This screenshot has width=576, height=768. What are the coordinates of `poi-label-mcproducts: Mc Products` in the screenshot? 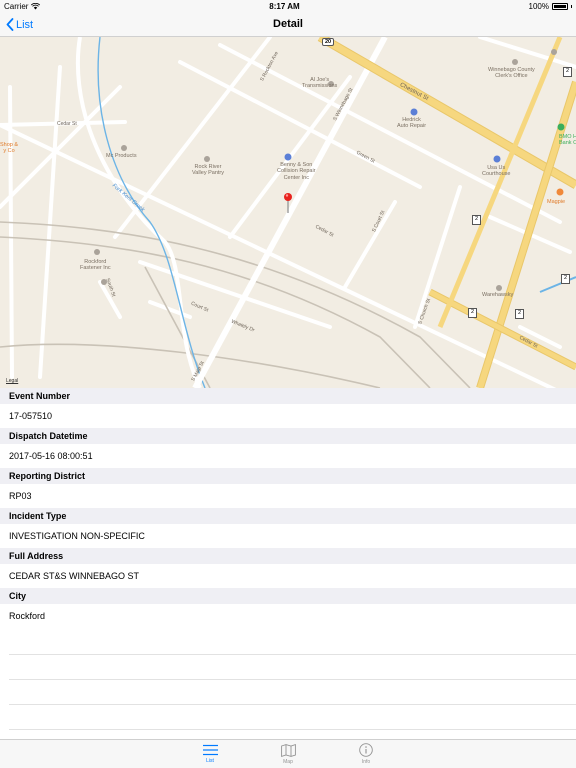 It's located at (121, 156).